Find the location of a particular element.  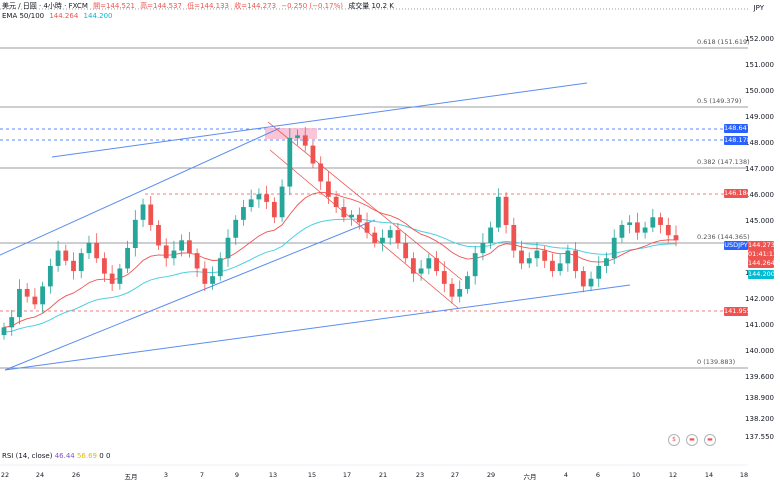

volume-value: 成交量 10.2 K is located at coordinates (371, 6).